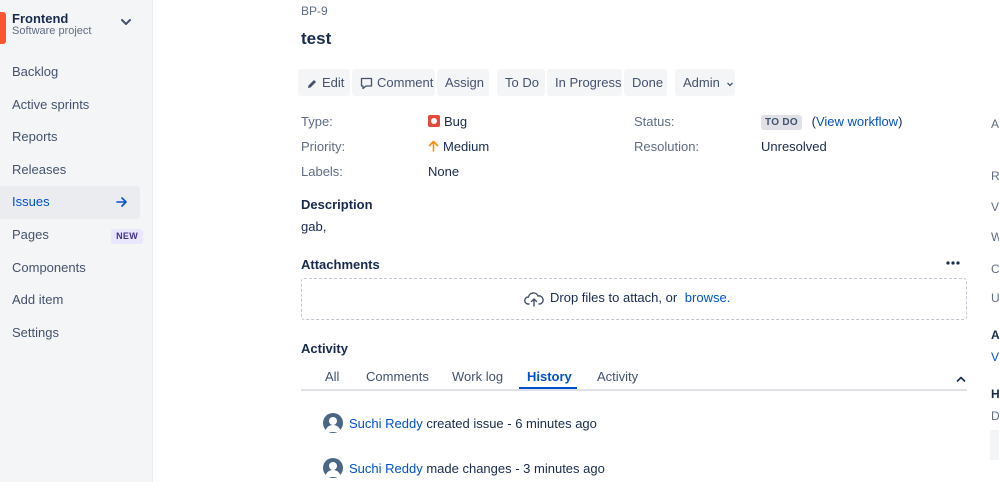  I want to click on sidebar-item-label: Pages, so click(30, 234).